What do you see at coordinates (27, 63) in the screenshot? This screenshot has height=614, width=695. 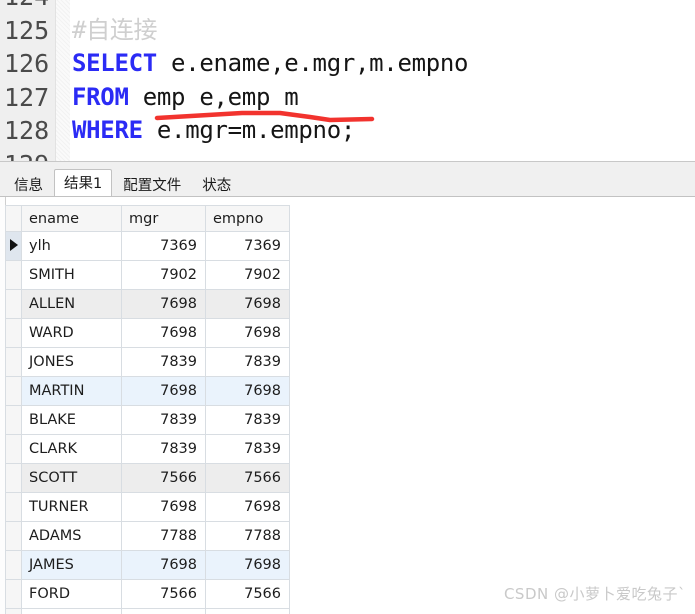 I see `line-number: 126` at bounding box center [27, 63].